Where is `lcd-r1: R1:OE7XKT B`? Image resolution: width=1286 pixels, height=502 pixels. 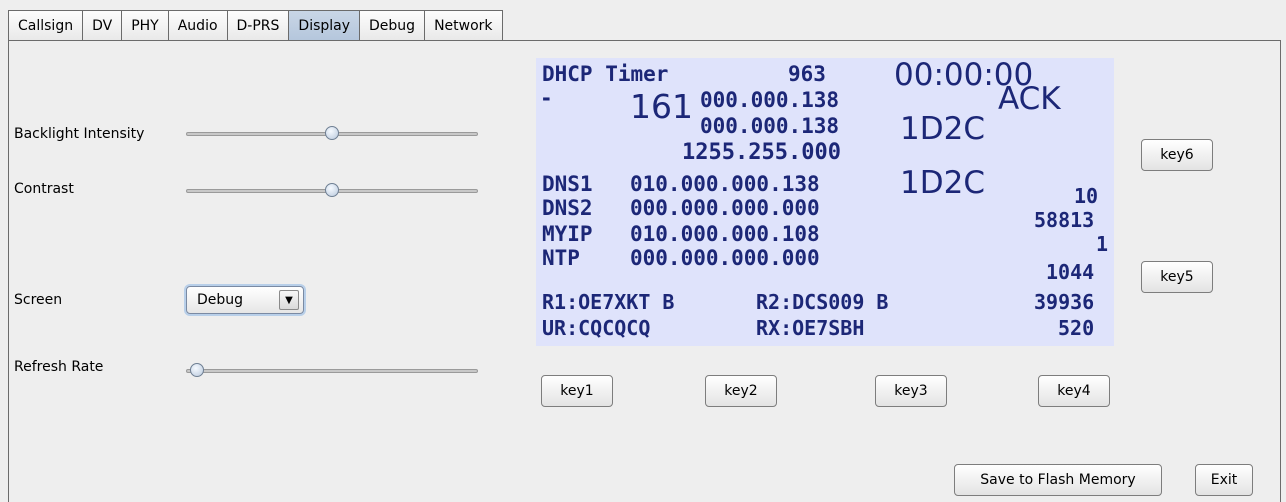
lcd-r1: R1:OE7XKT B is located at coordinates (608, 302).